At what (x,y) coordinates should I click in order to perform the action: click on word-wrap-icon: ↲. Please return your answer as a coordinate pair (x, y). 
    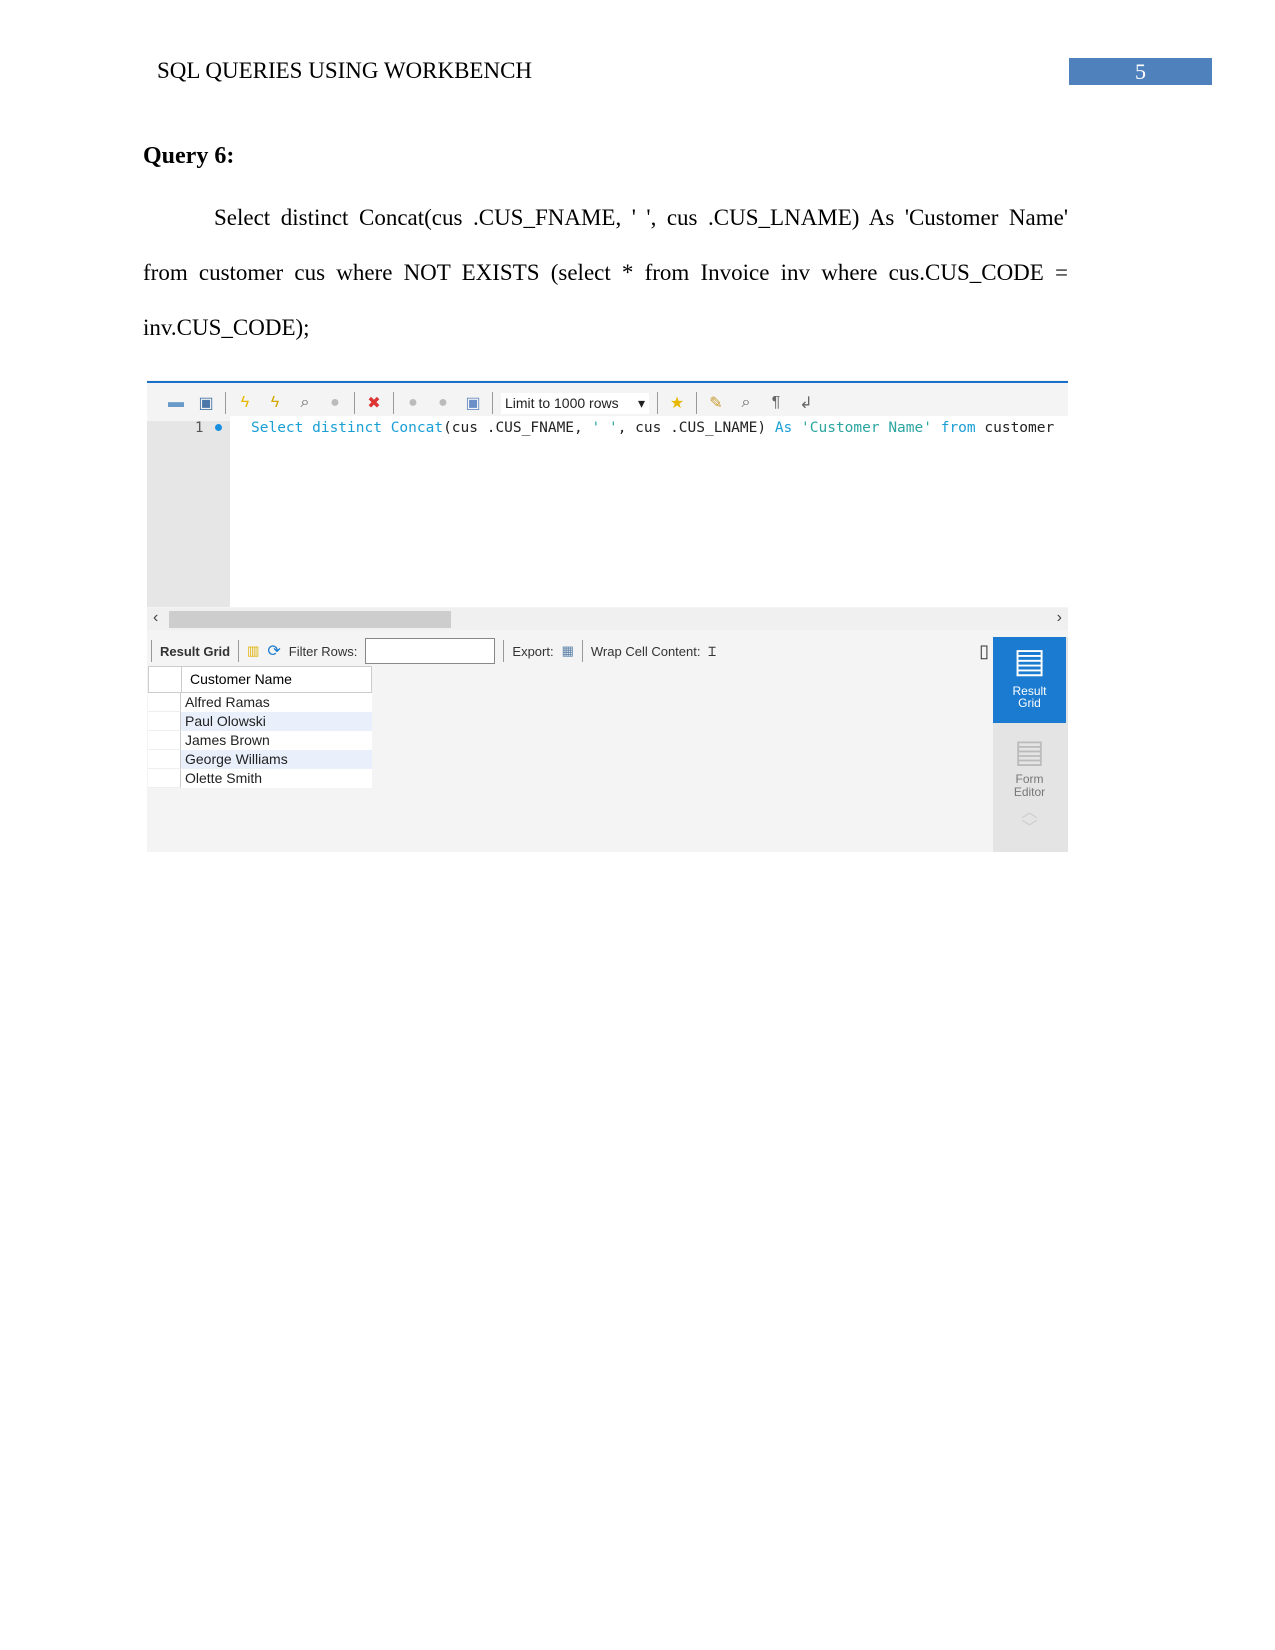
    Looking at the image, I should click on (806, 403).